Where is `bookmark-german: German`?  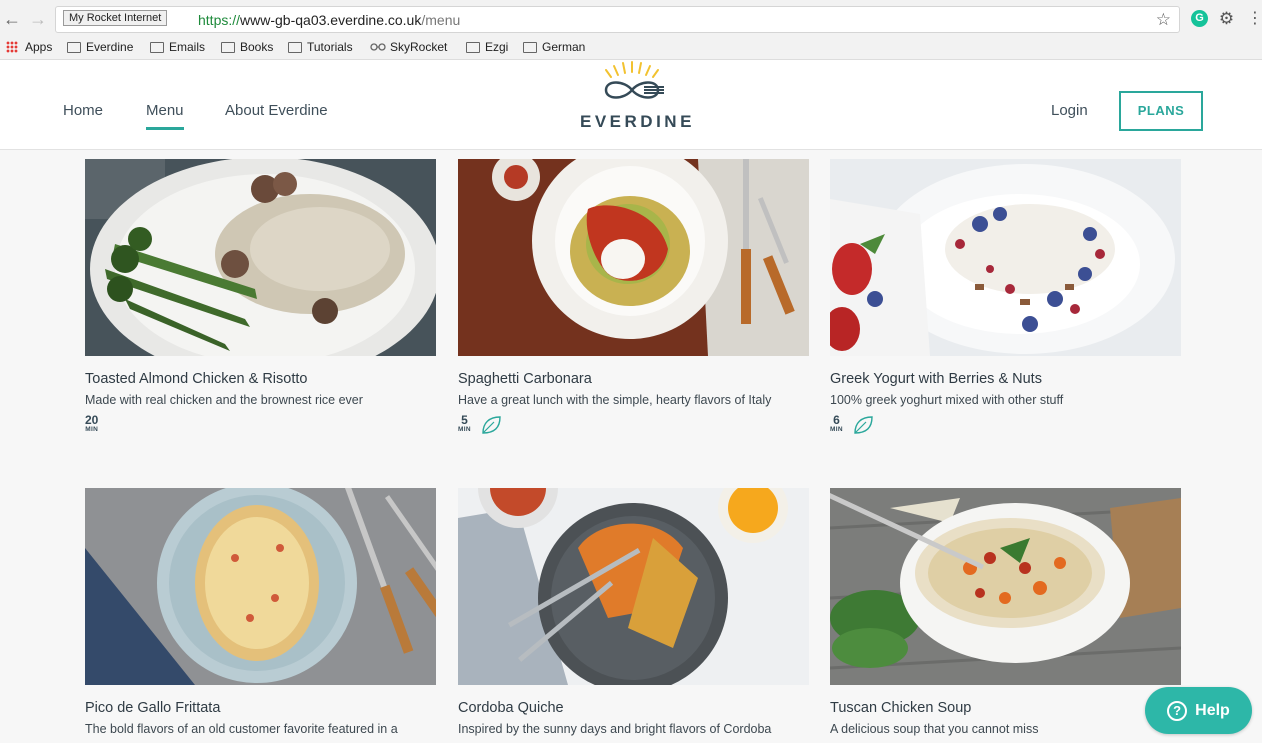 bookmark-german: German is located at coordinates (554, 47).